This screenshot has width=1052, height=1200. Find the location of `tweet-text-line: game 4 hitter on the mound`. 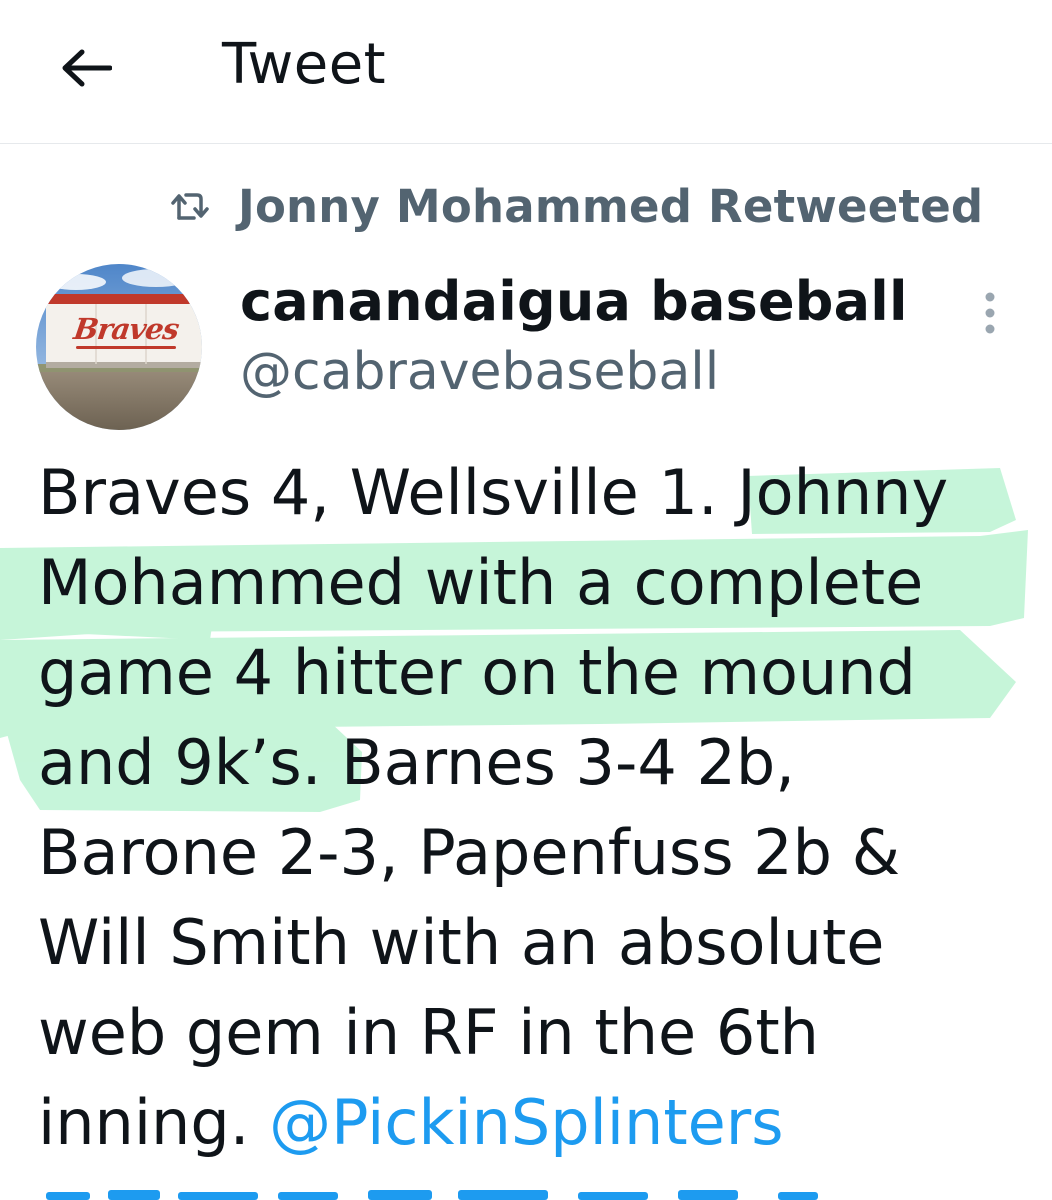

tweet-text-line: game 4 hitter on the mound is located at coordinates (477, 672).